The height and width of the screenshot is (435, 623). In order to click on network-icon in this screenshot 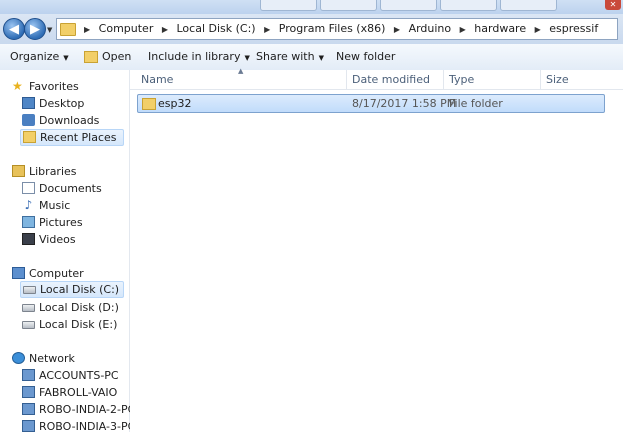, I will do `click(18, 358)`.